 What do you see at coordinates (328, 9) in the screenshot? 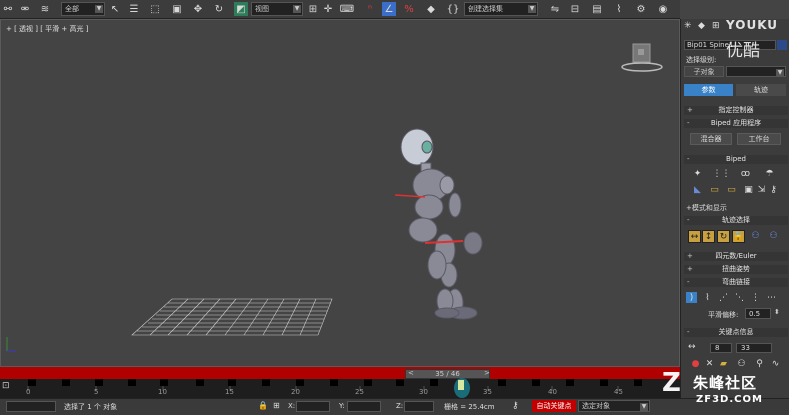
I see `select-manipulate-icon: ✛` at bounding box center [328, 9].